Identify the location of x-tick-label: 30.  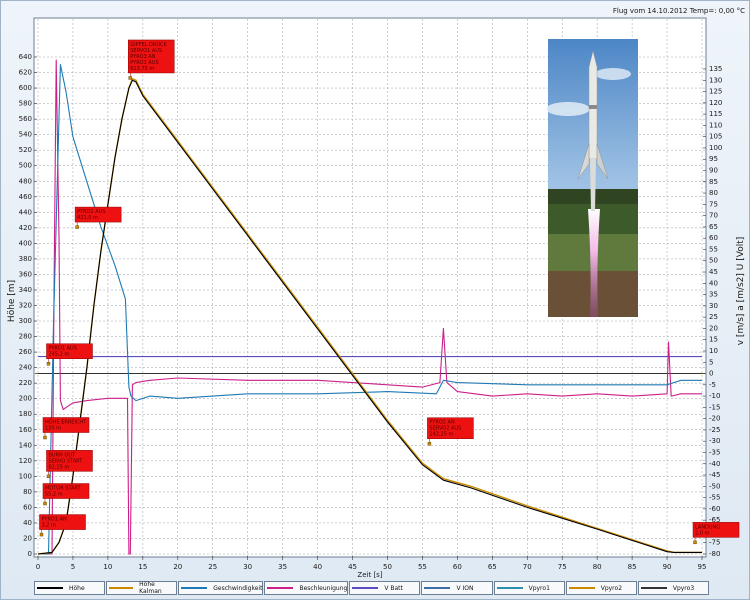
(247, 567).